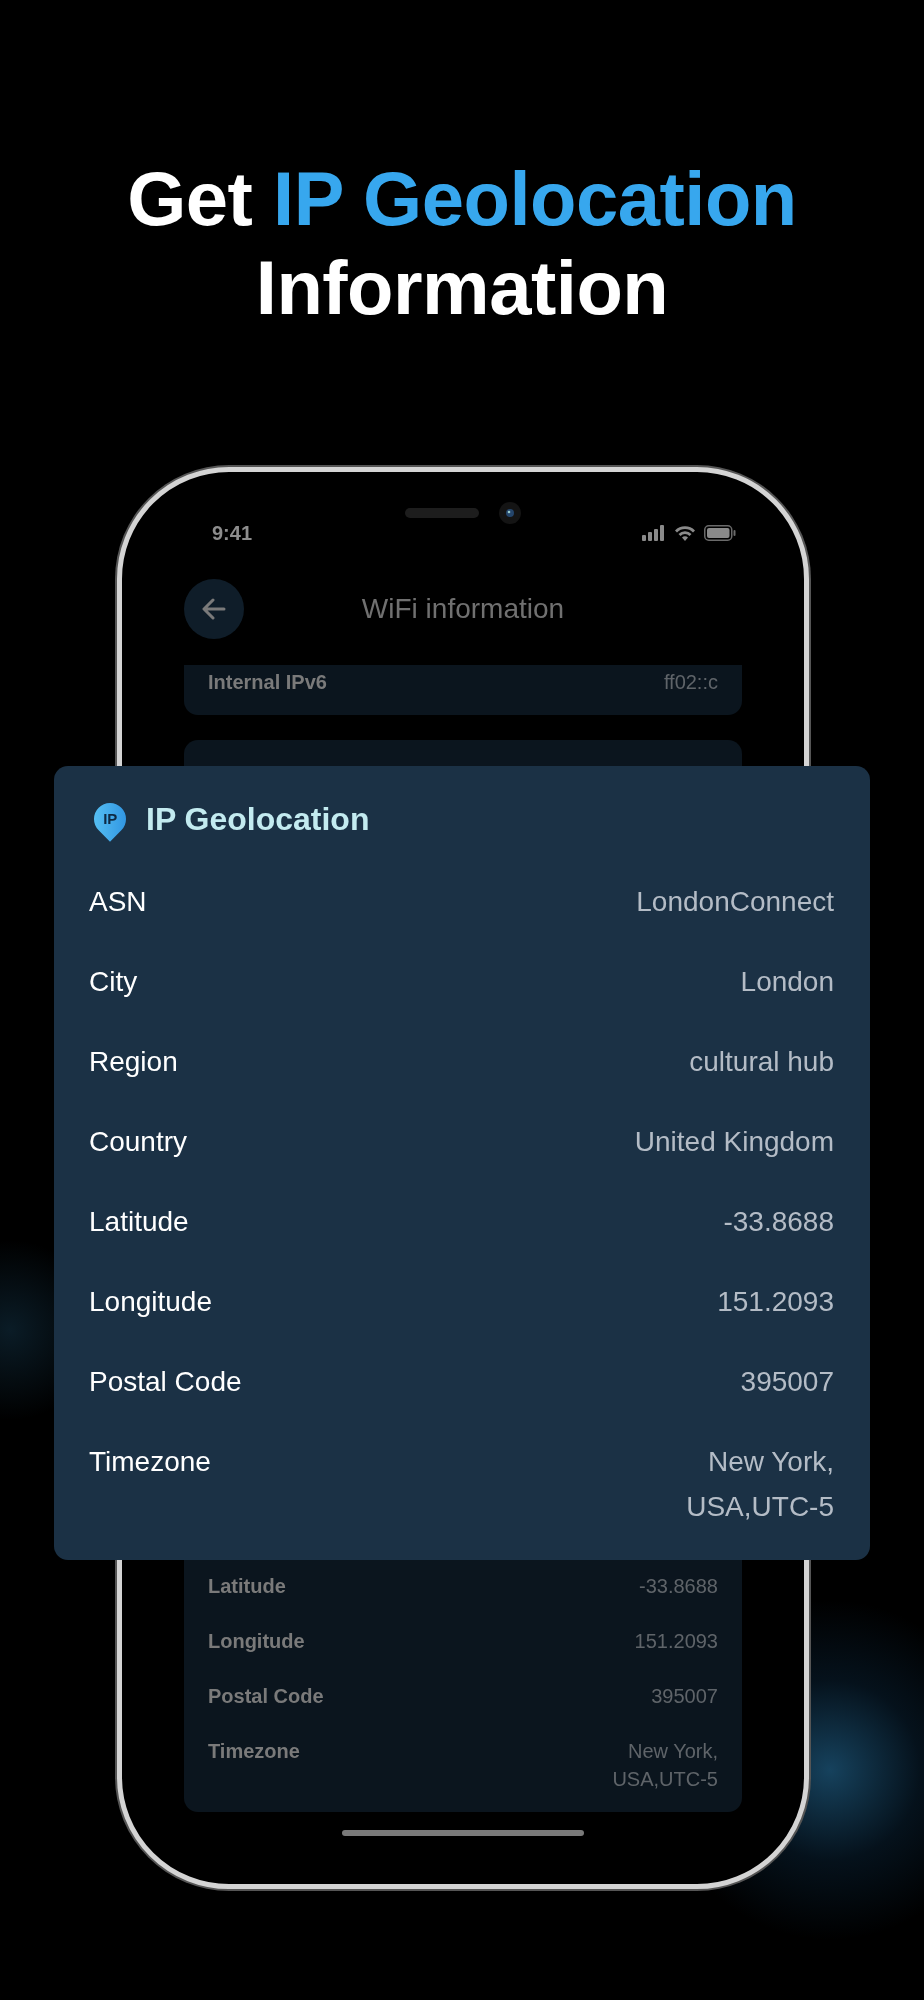 Image resolution: width=924 pixels, height=2000 pixels. What do you see at coordinates (138, 1142) in the screenshot?
I see `row-label: Country` at bounding box center [138, 1142].